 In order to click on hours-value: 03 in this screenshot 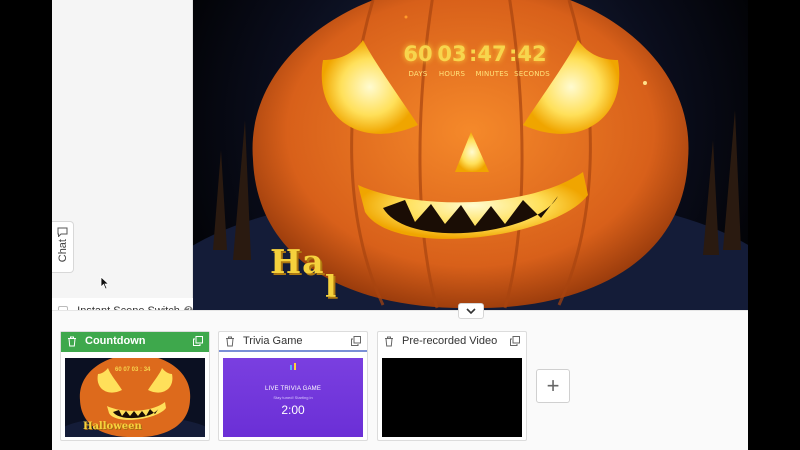, I will do `click(452, 54)`.